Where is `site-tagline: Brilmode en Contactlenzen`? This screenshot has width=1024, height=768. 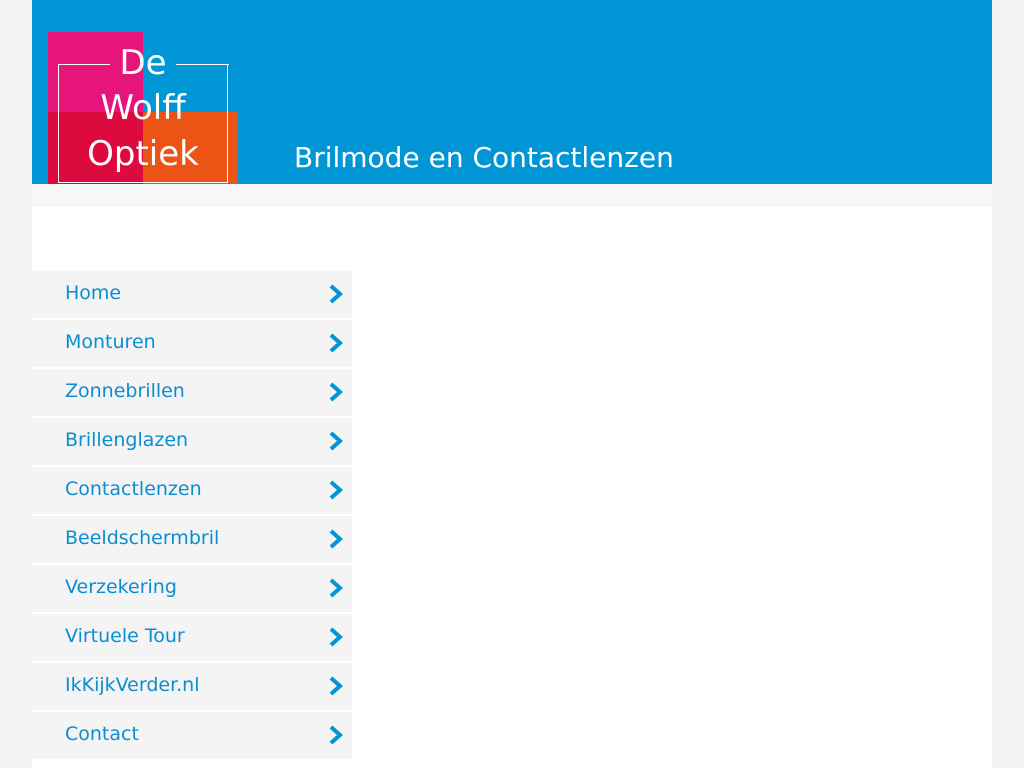
site-tagline: Brilmode en Contactlenzen is located at coordinates (484, 157).